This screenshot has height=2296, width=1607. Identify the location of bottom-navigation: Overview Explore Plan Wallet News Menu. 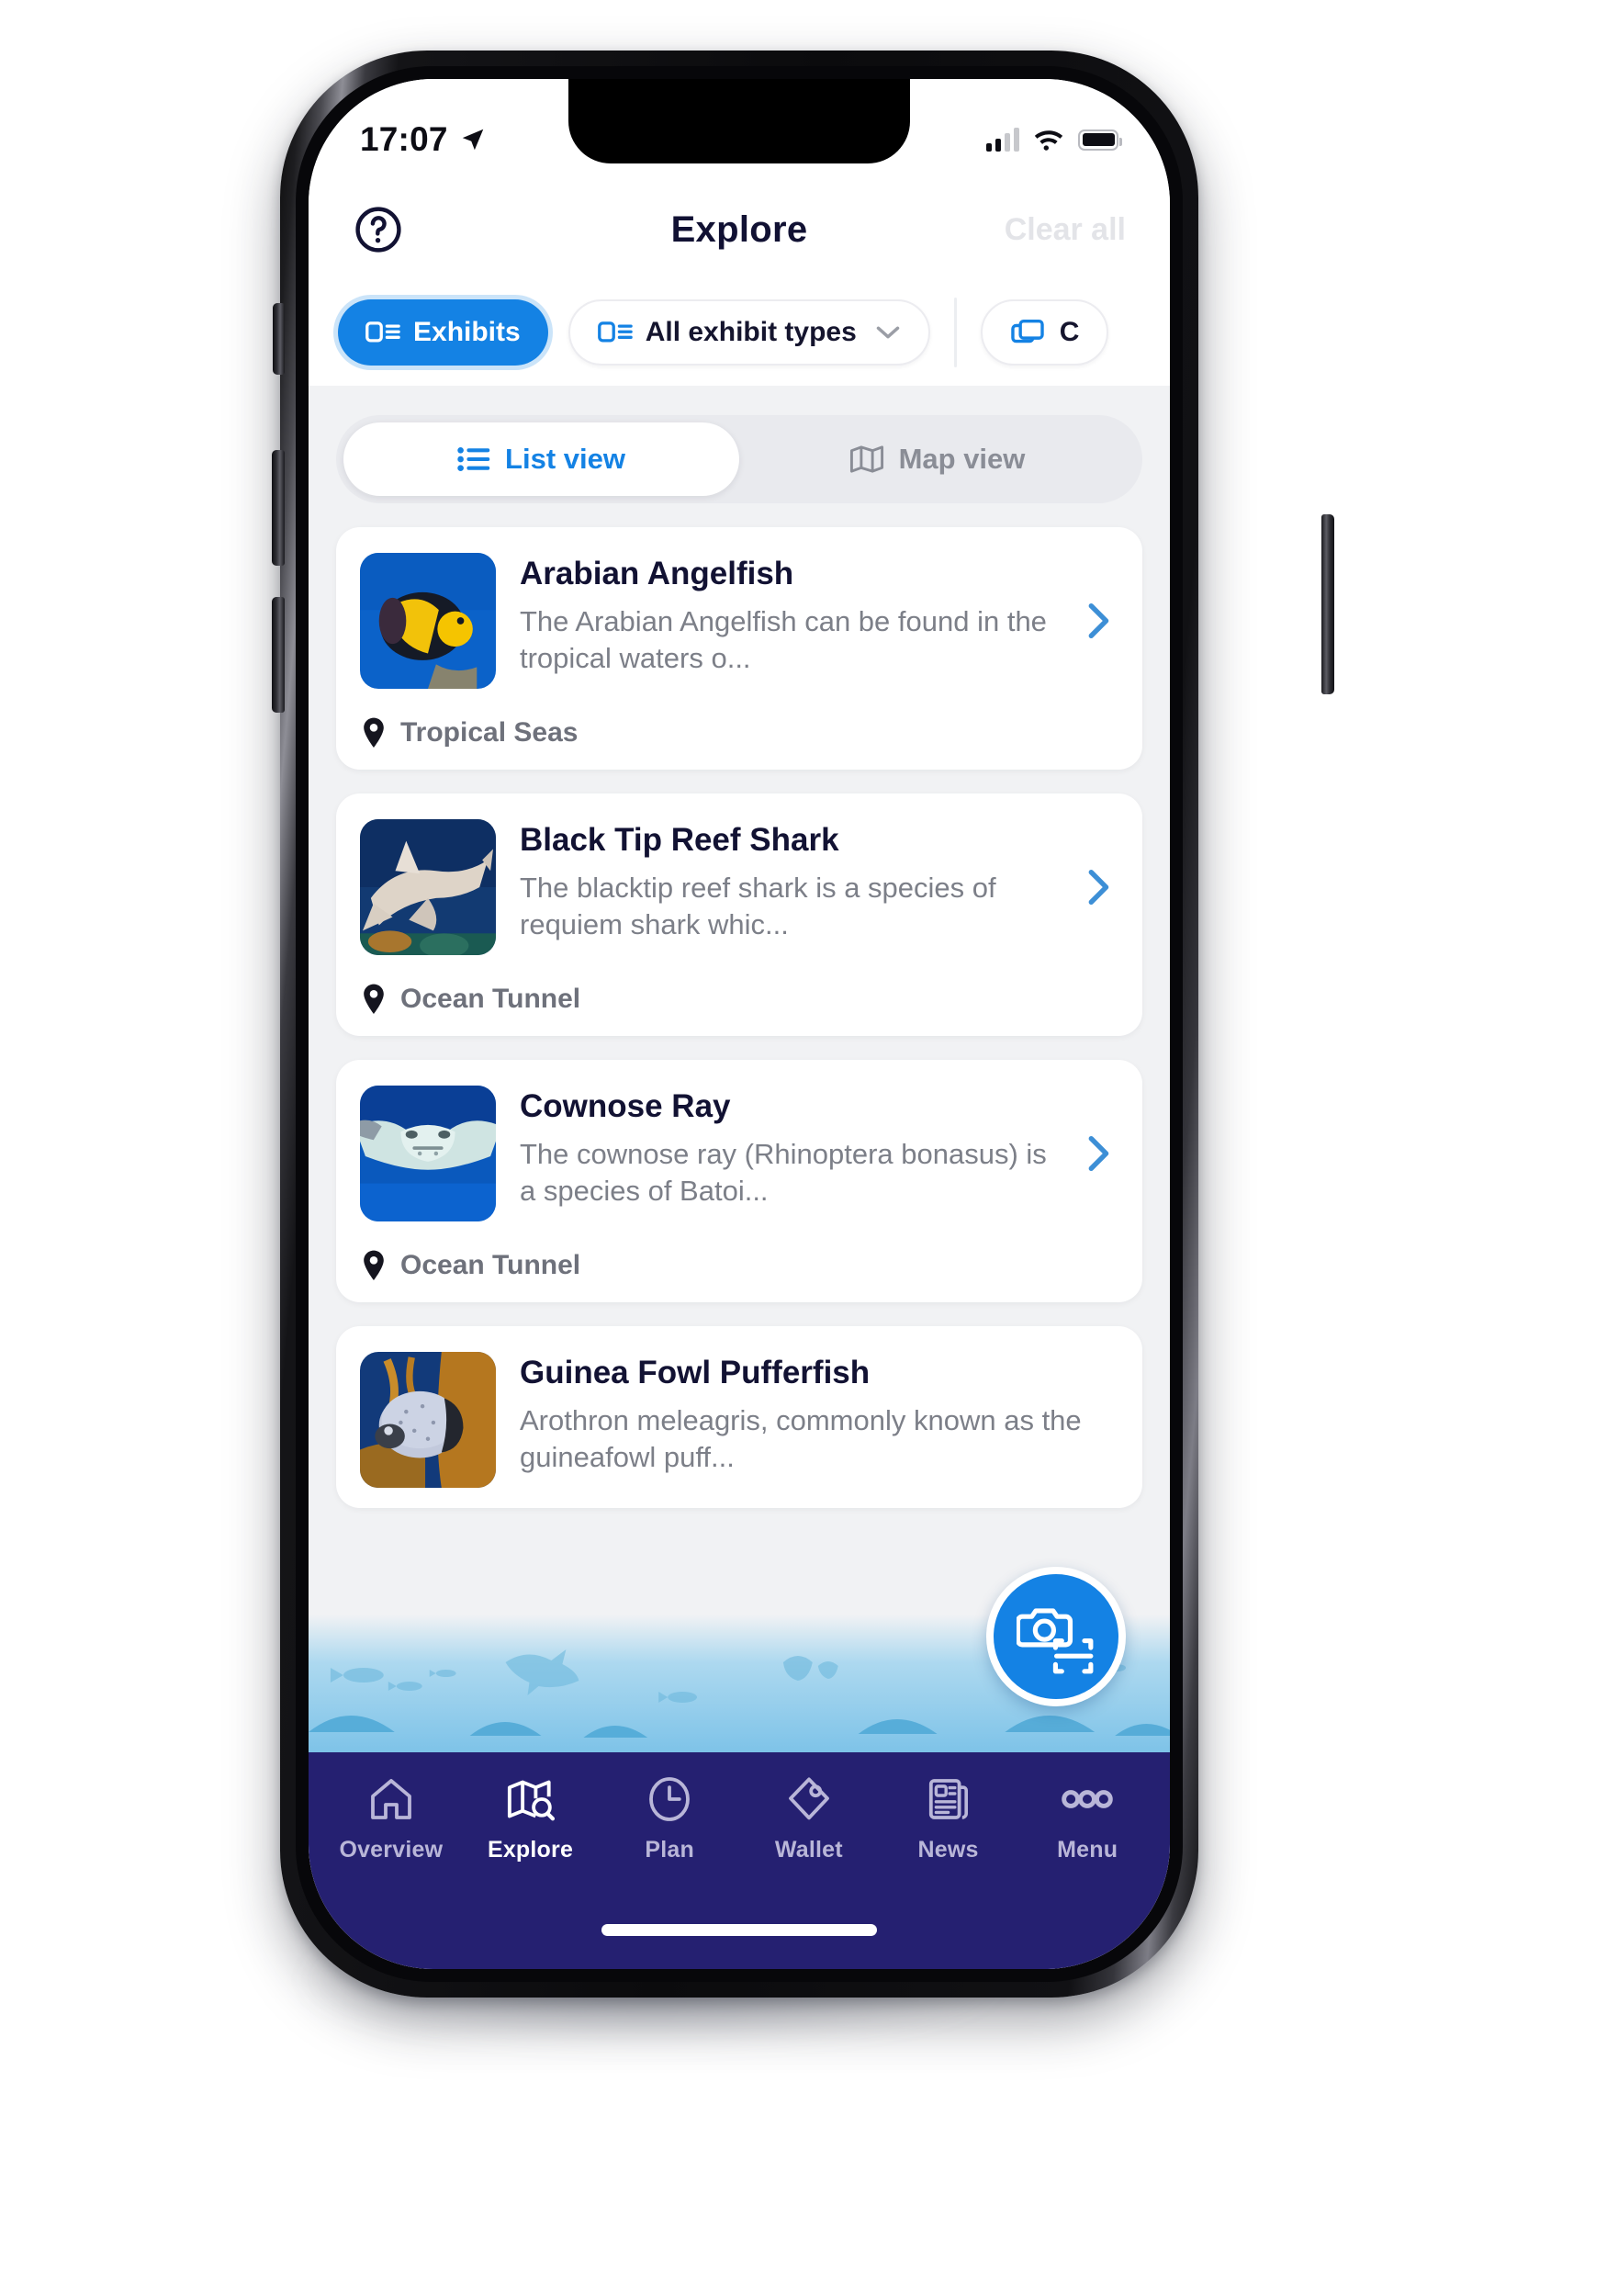
(739, 1860).